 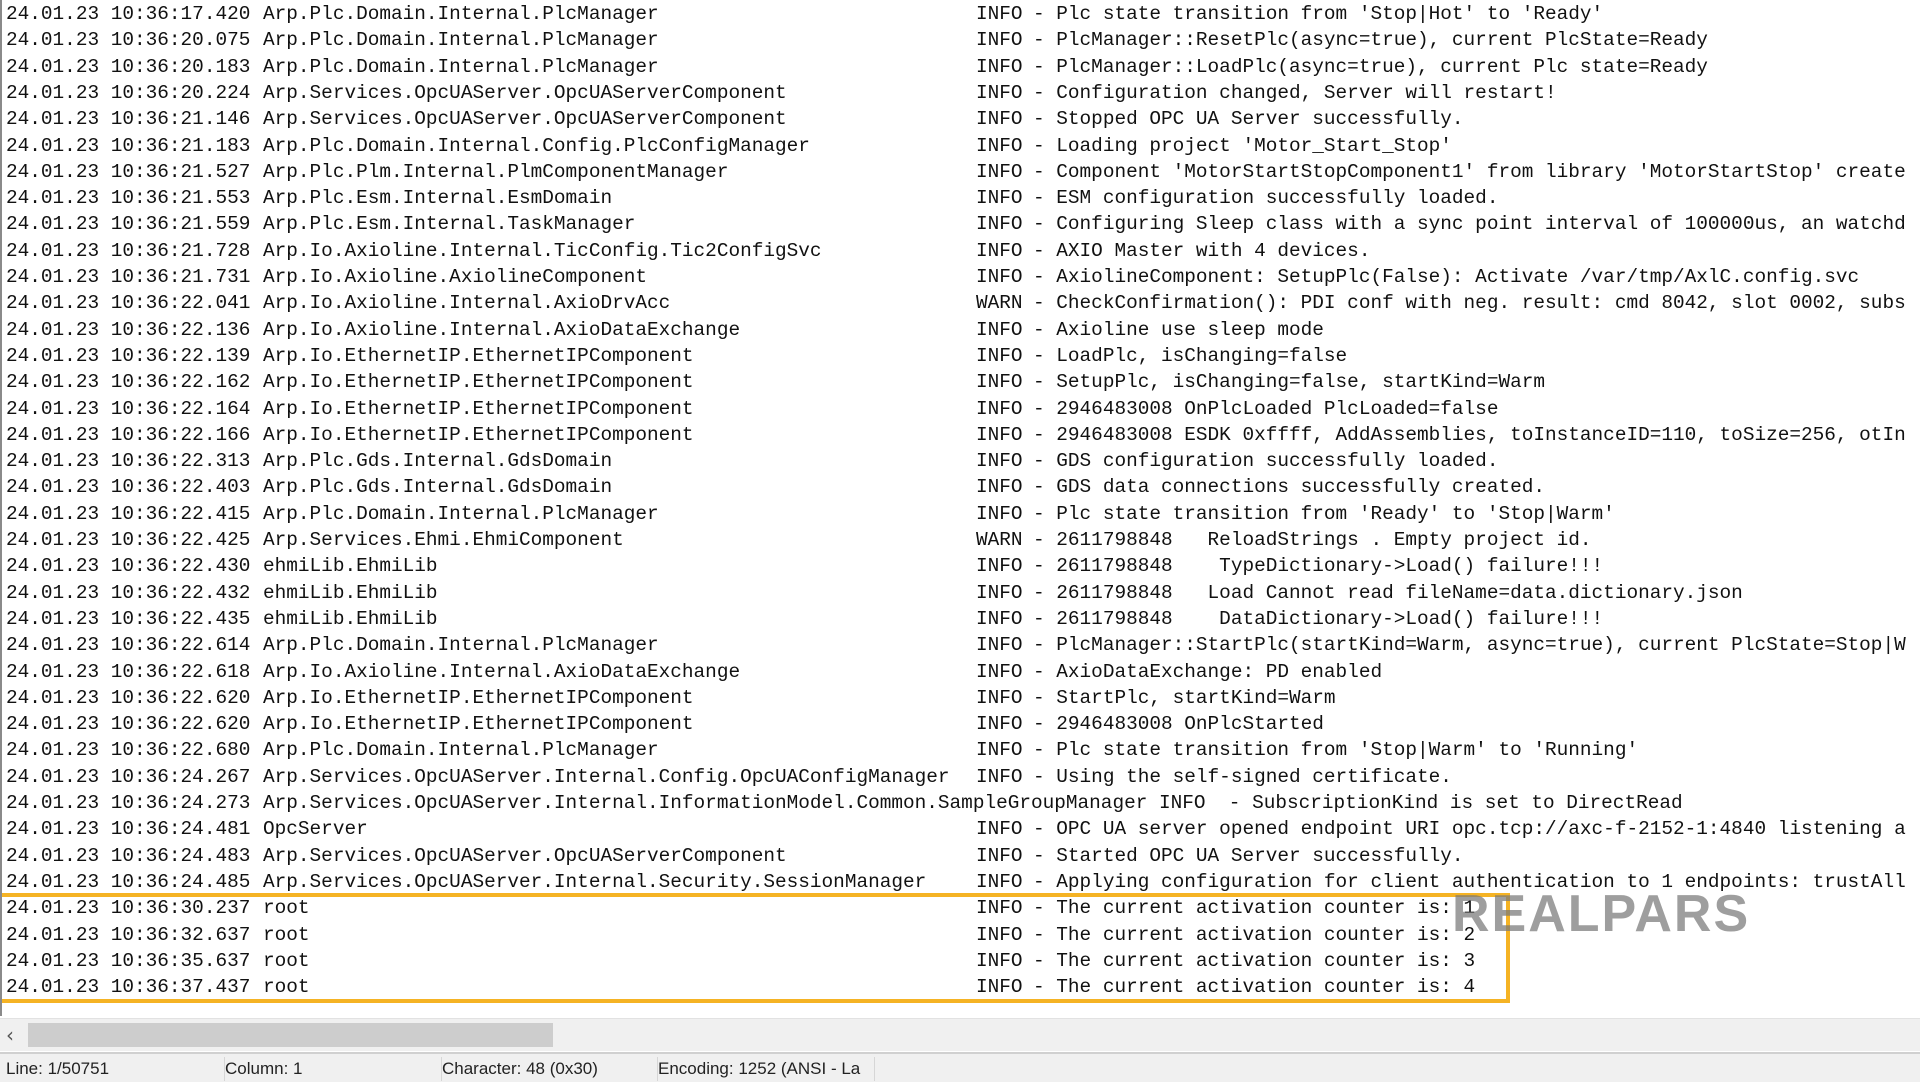 What do you see at coordinates (128, 618) in the screenshot?
I see `log-timestamp: 24.01.23 10:36:22.435` at bounding box center [128, 618].